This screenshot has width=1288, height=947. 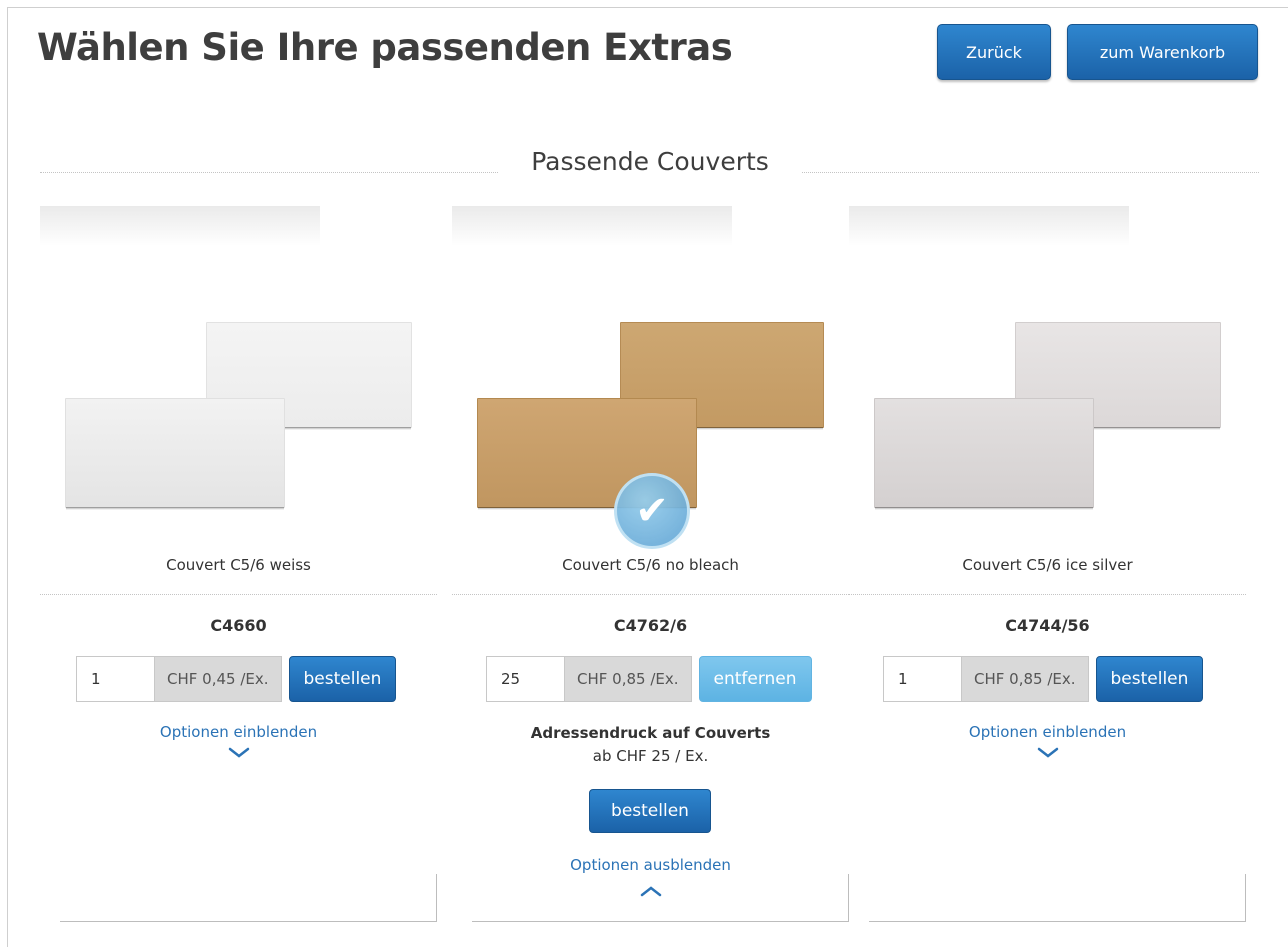 I want to click on section-divider-left, so click(x=269, y=172).